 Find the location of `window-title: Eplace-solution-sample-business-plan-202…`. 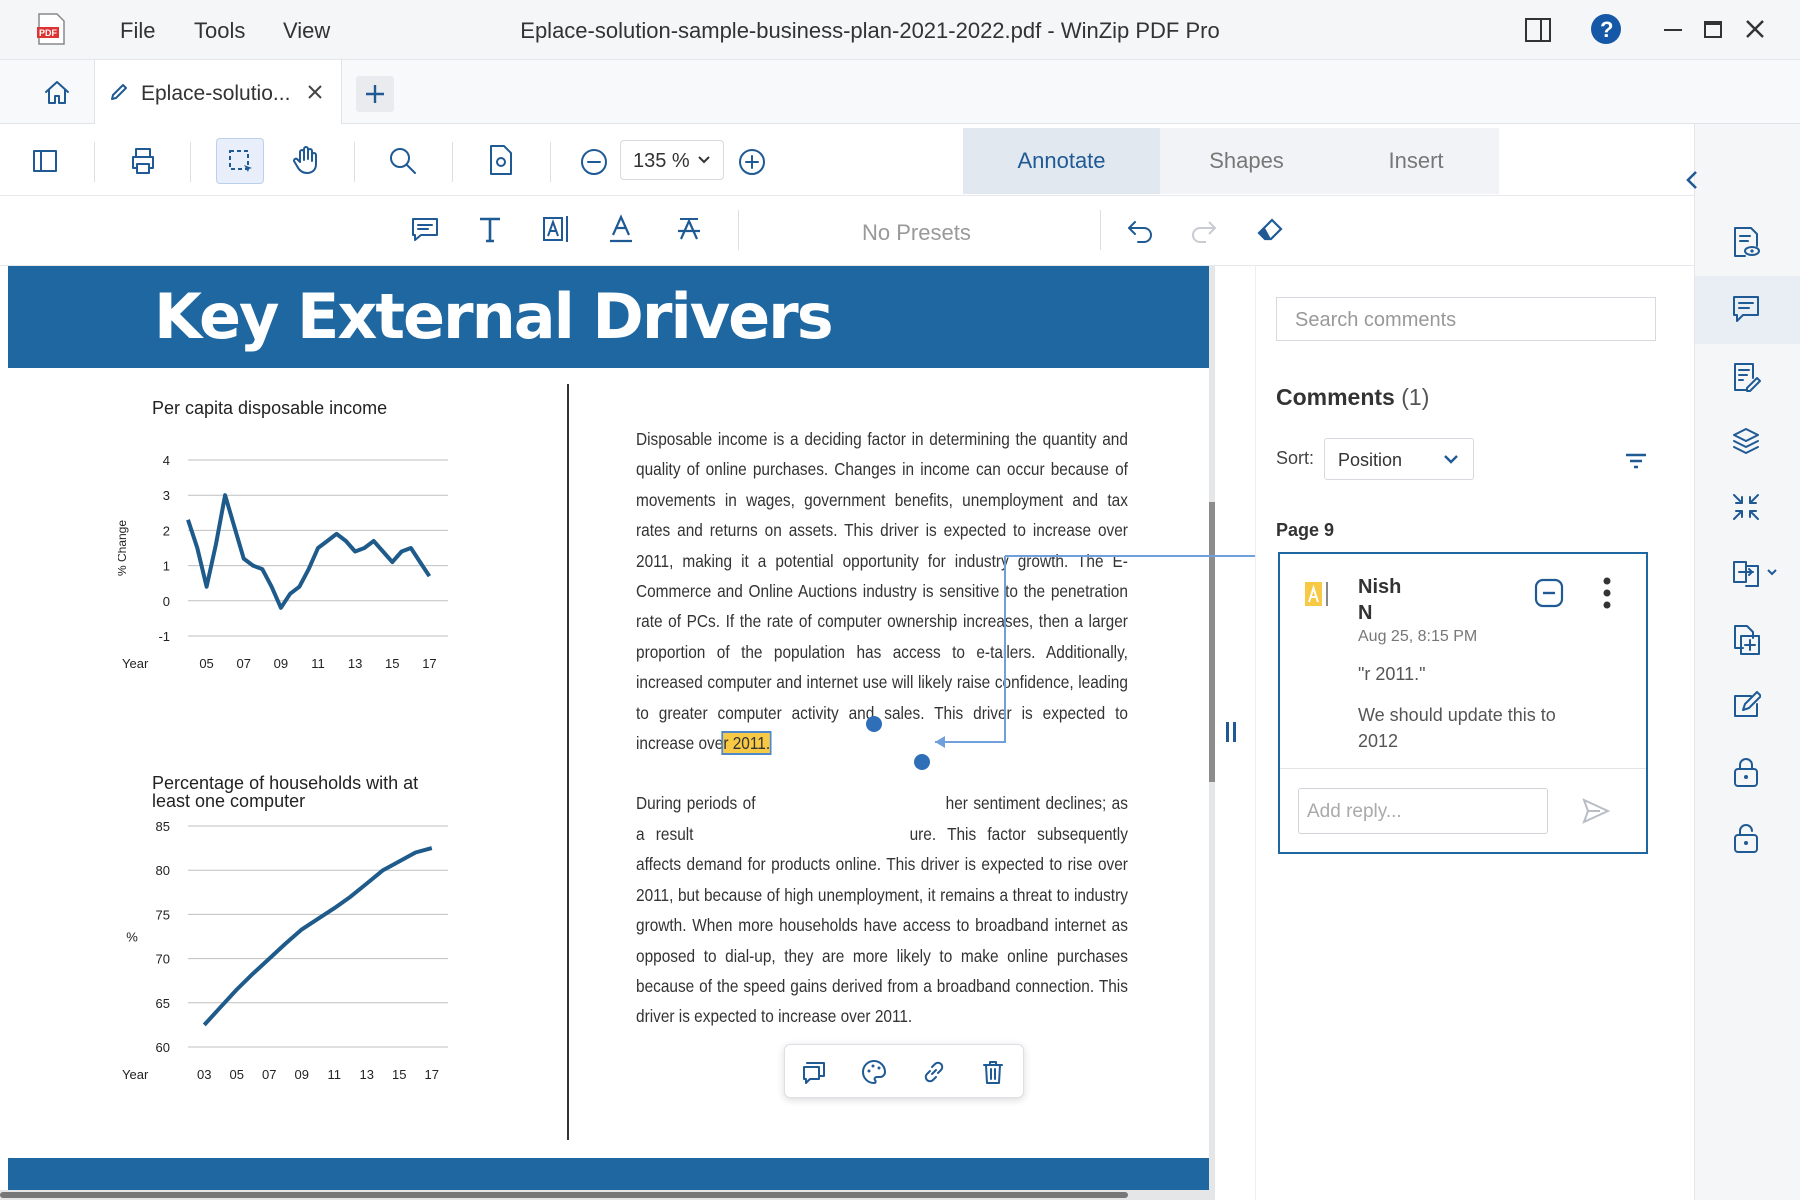

window-title: Eplace-solution-sample-business-plan-202… is located at coordinates (870, 30).